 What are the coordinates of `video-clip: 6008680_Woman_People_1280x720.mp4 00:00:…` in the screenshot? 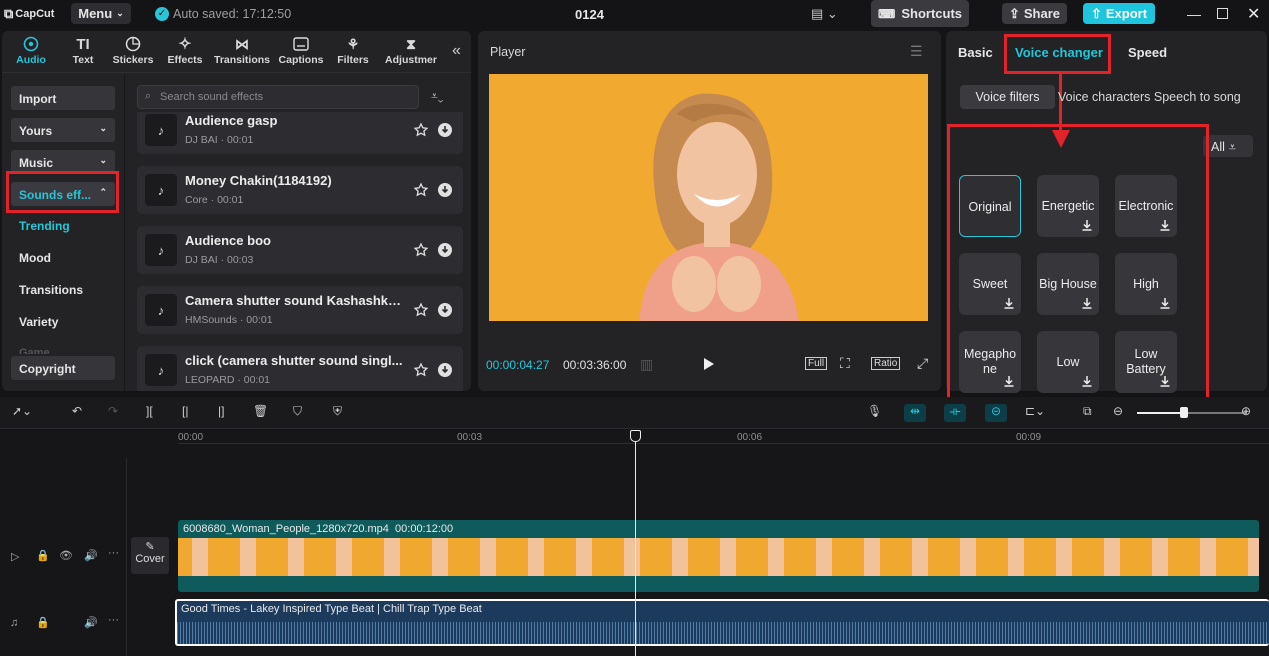 It's located at (718, 556).